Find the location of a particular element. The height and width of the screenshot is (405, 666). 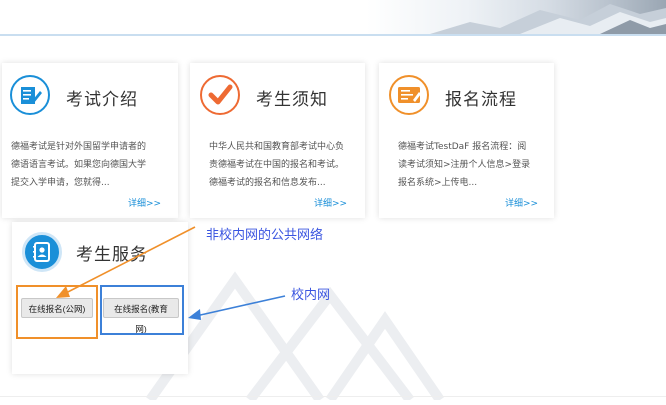

card-title: 考生须知 is located at coordinates (292, 100).